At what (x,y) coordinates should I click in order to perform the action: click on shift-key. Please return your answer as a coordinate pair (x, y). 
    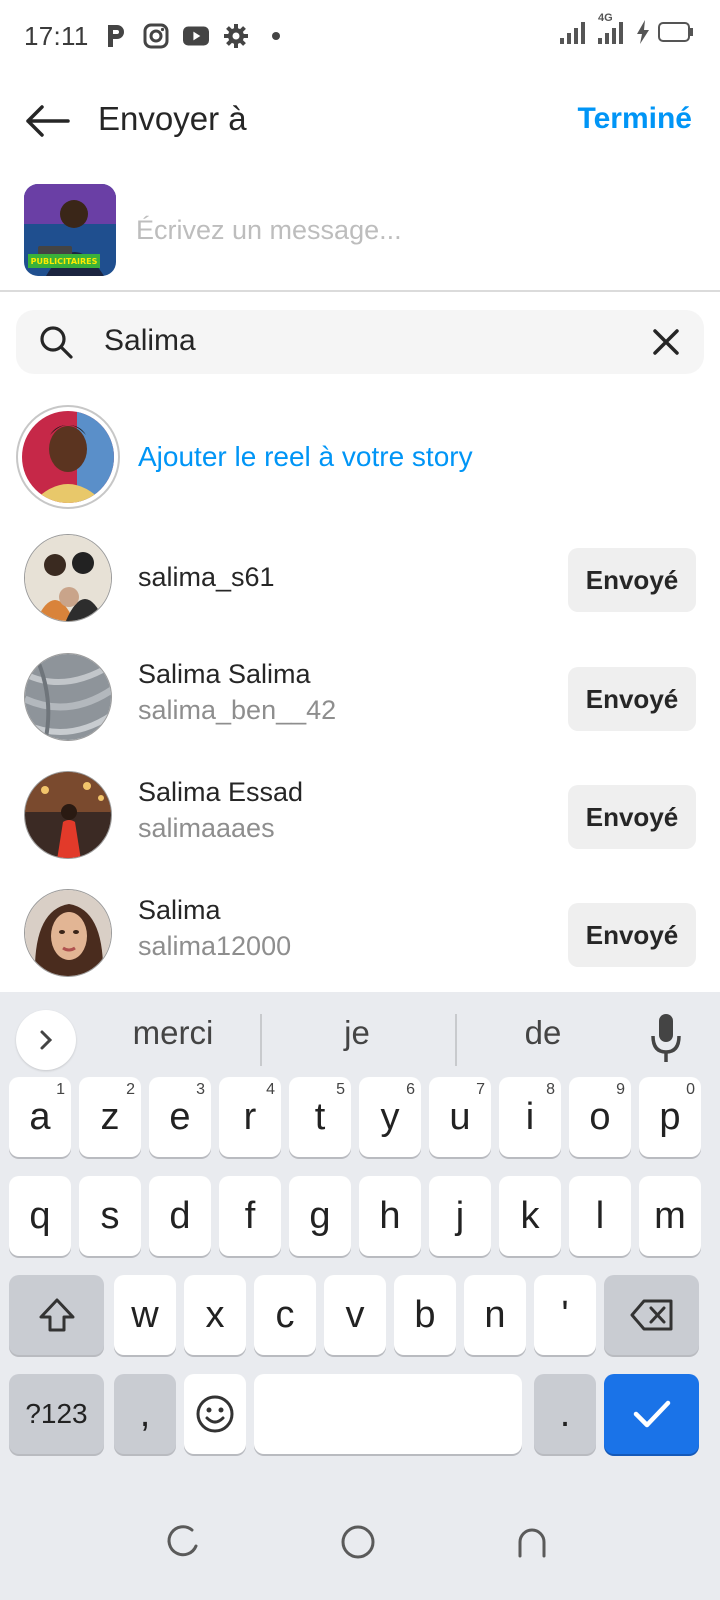
    Looking at the image, I should click on (56, 1315).